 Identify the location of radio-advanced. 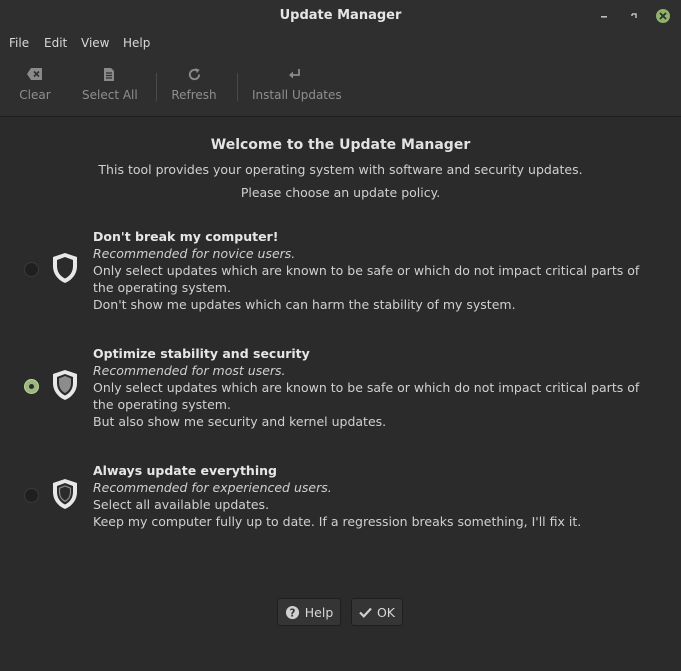
(31, 495).